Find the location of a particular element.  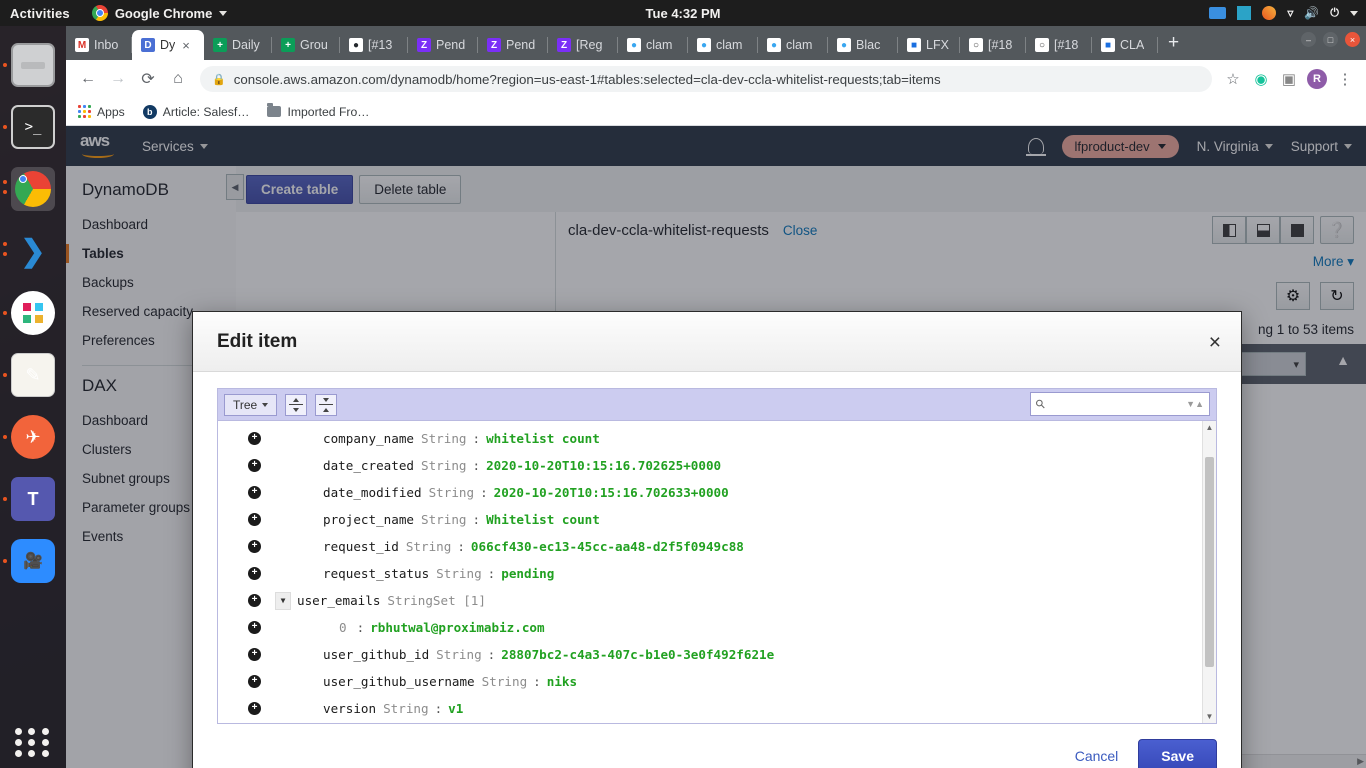

attribute-row: + request_status String : pending is located at coordinates (710, 573).